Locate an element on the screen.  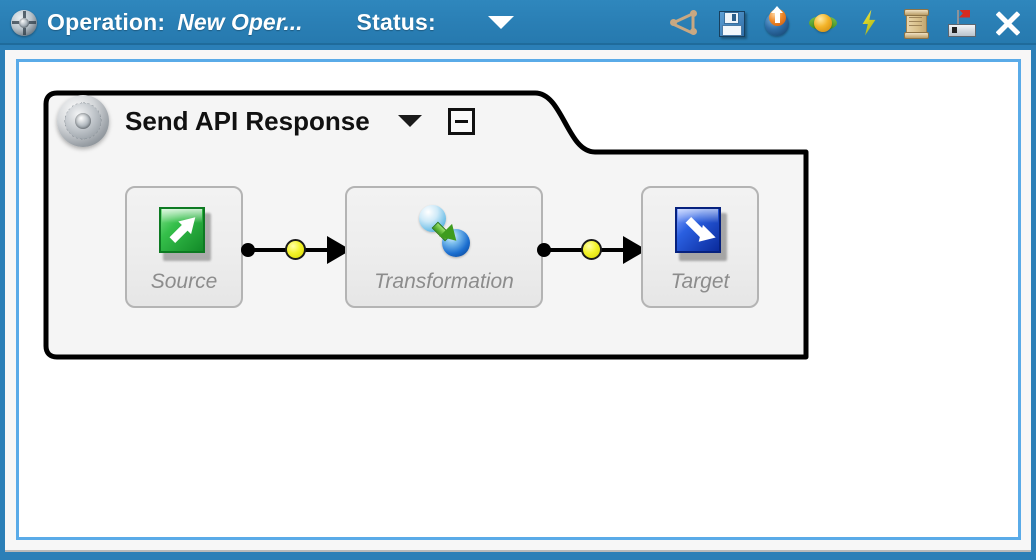
window-title-bar: Operation: New Oper... Status: is located at coordinates (518, 22).